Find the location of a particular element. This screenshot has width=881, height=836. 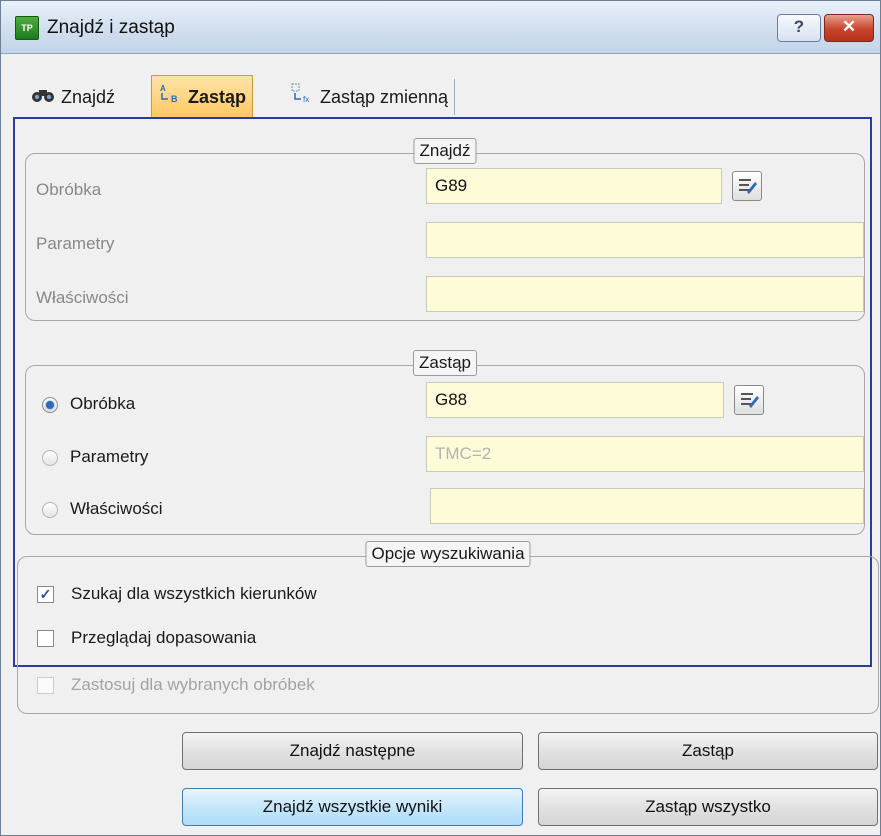

replace-operation-label: Obróbka is located at coordinates (103, 403).